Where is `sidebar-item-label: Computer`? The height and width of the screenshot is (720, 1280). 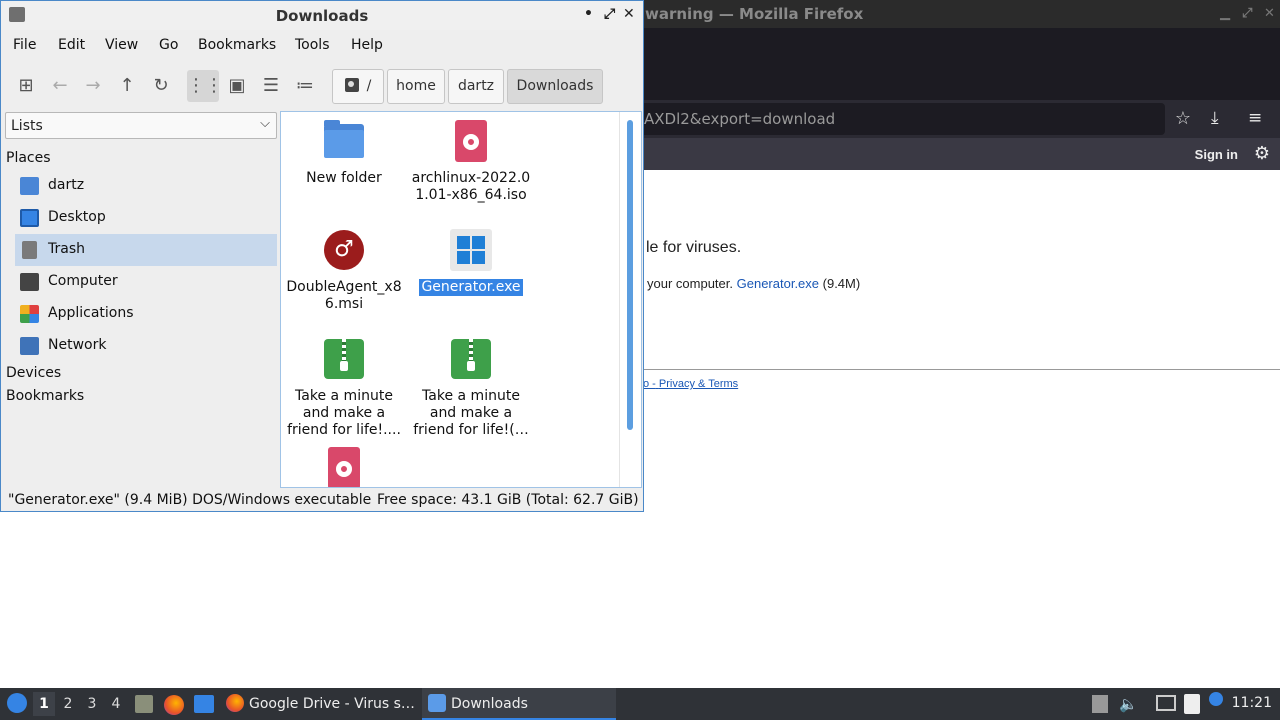 sidebar-item-label: Computer is located at coordinates (83, 281).